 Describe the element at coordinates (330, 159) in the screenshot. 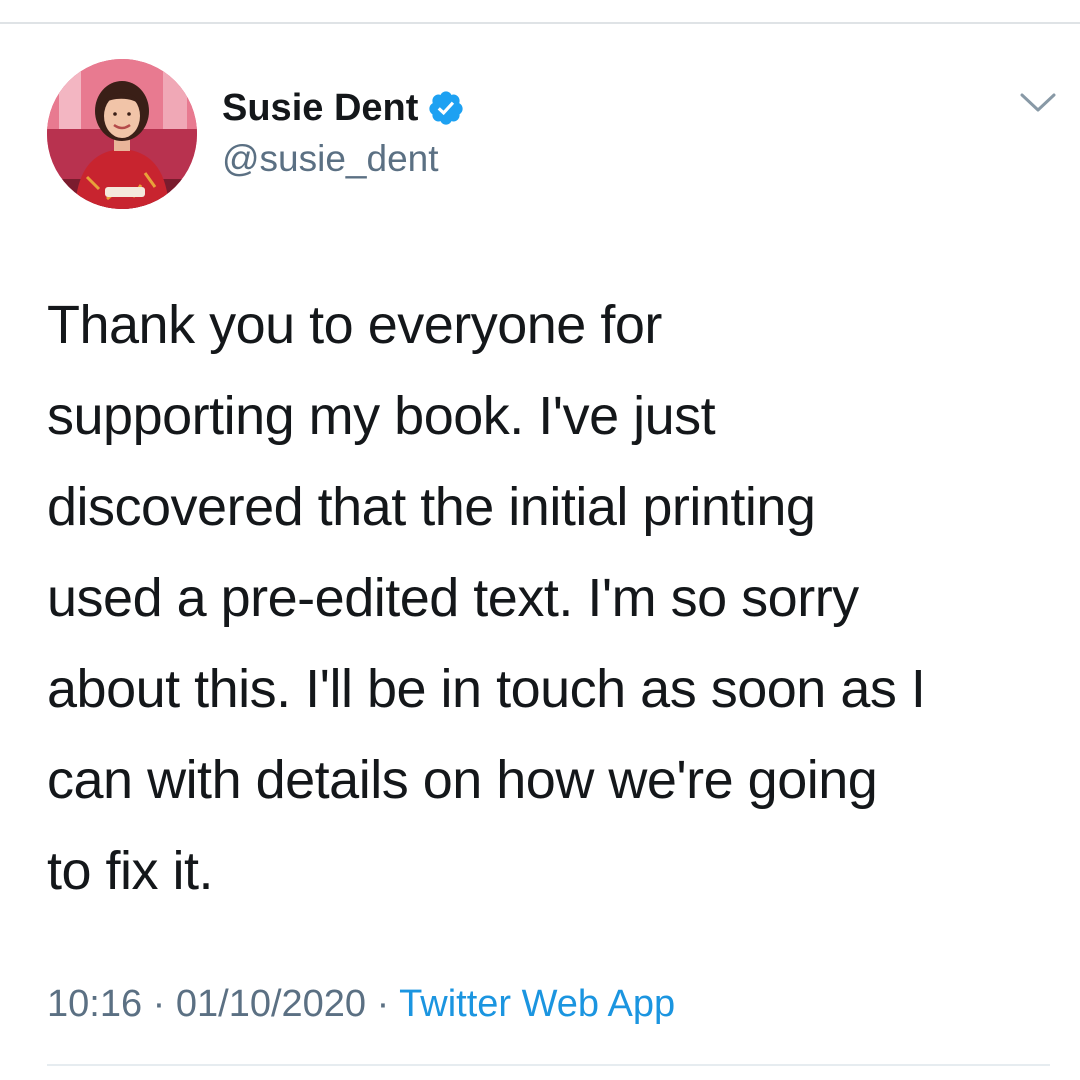

I see `author-handle: @susie_dent` at that location.